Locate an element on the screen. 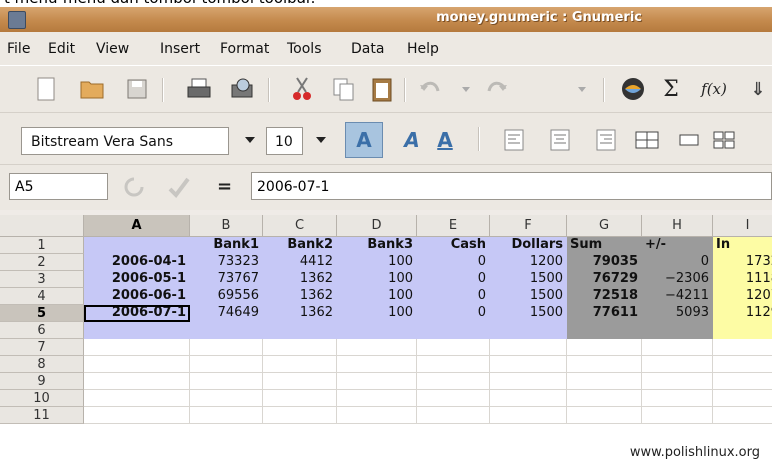  cancel-edit-icon is located at coordinates (135, 187).